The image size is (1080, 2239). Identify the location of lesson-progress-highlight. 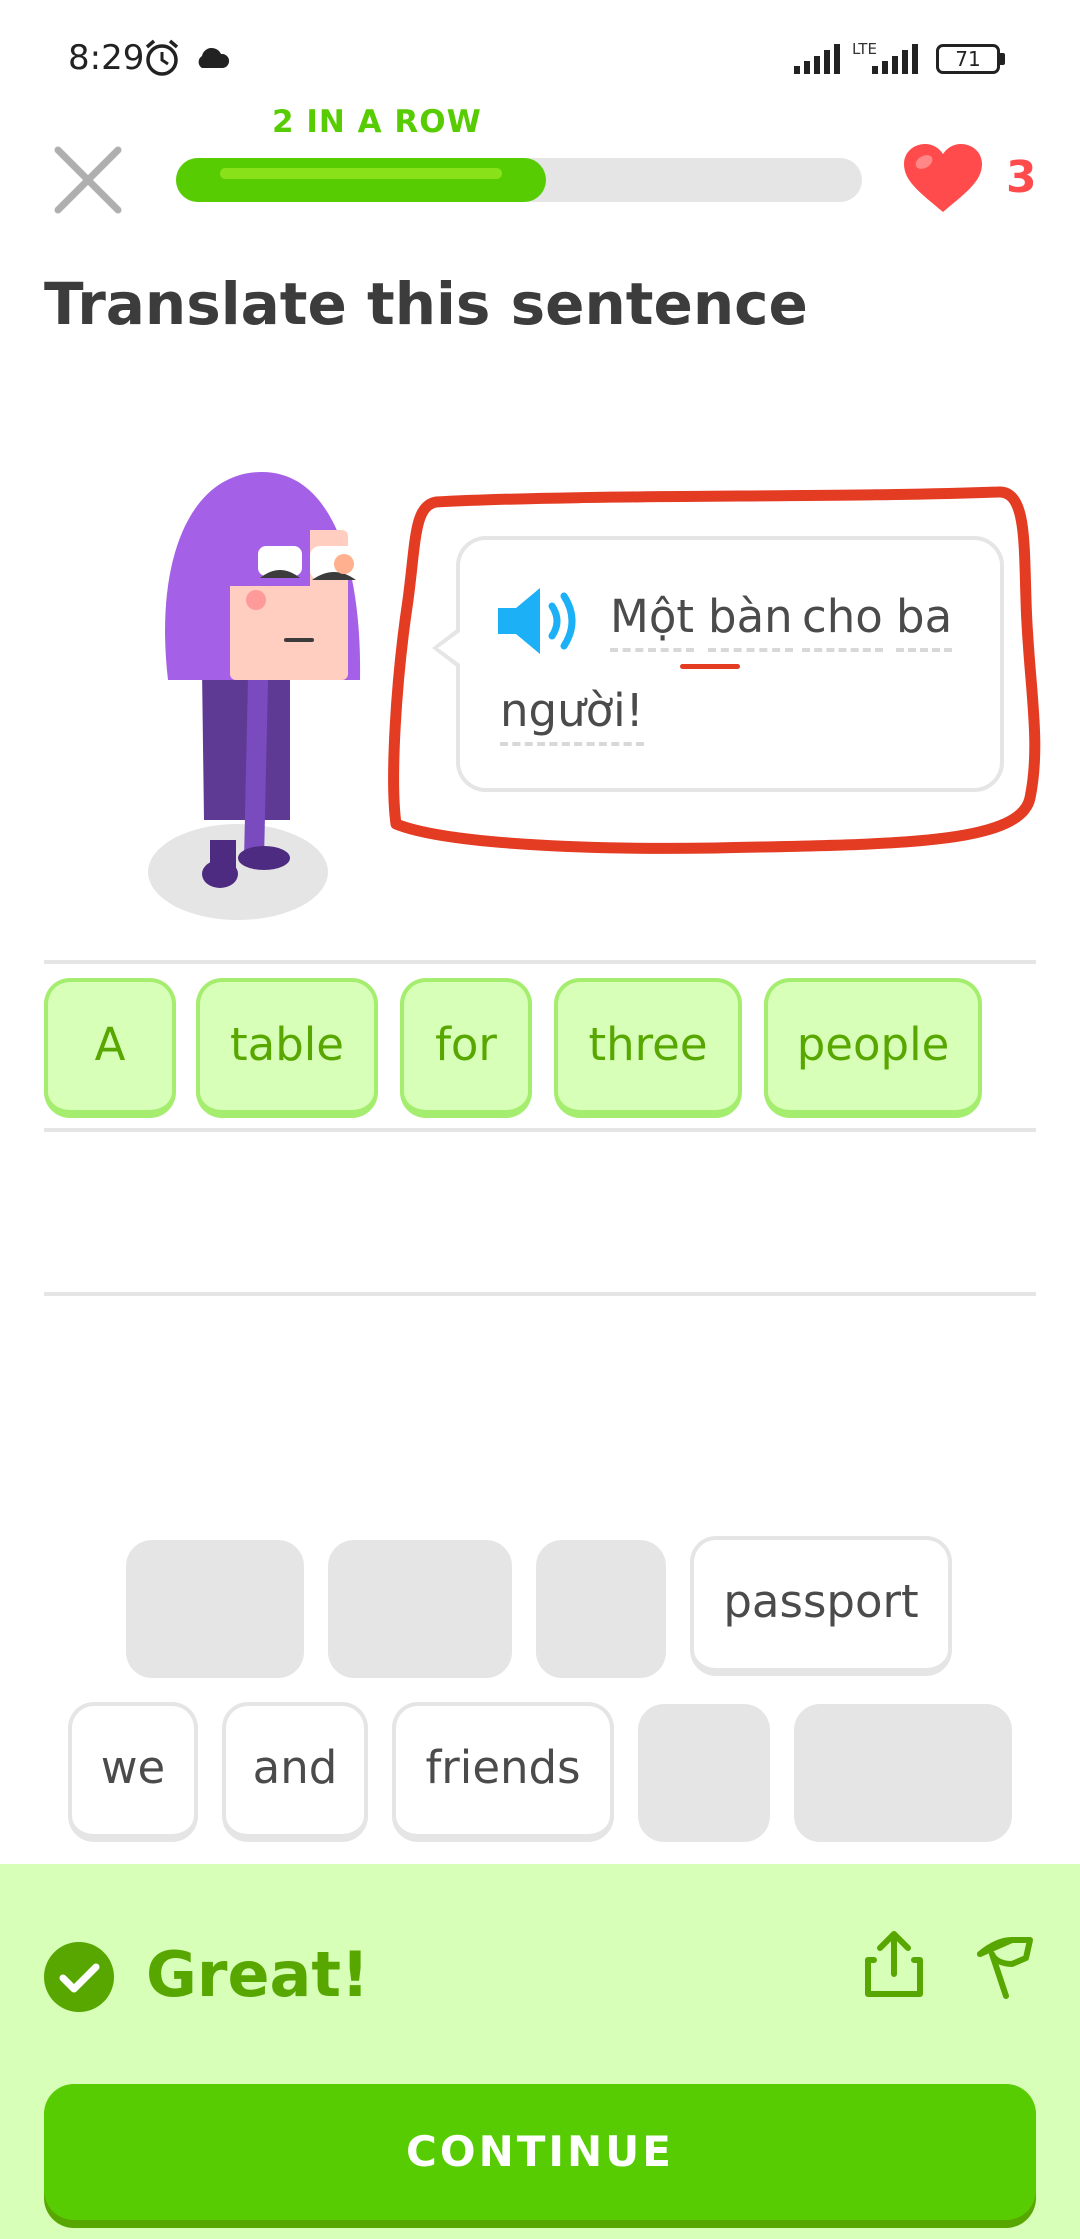
(361, 173).